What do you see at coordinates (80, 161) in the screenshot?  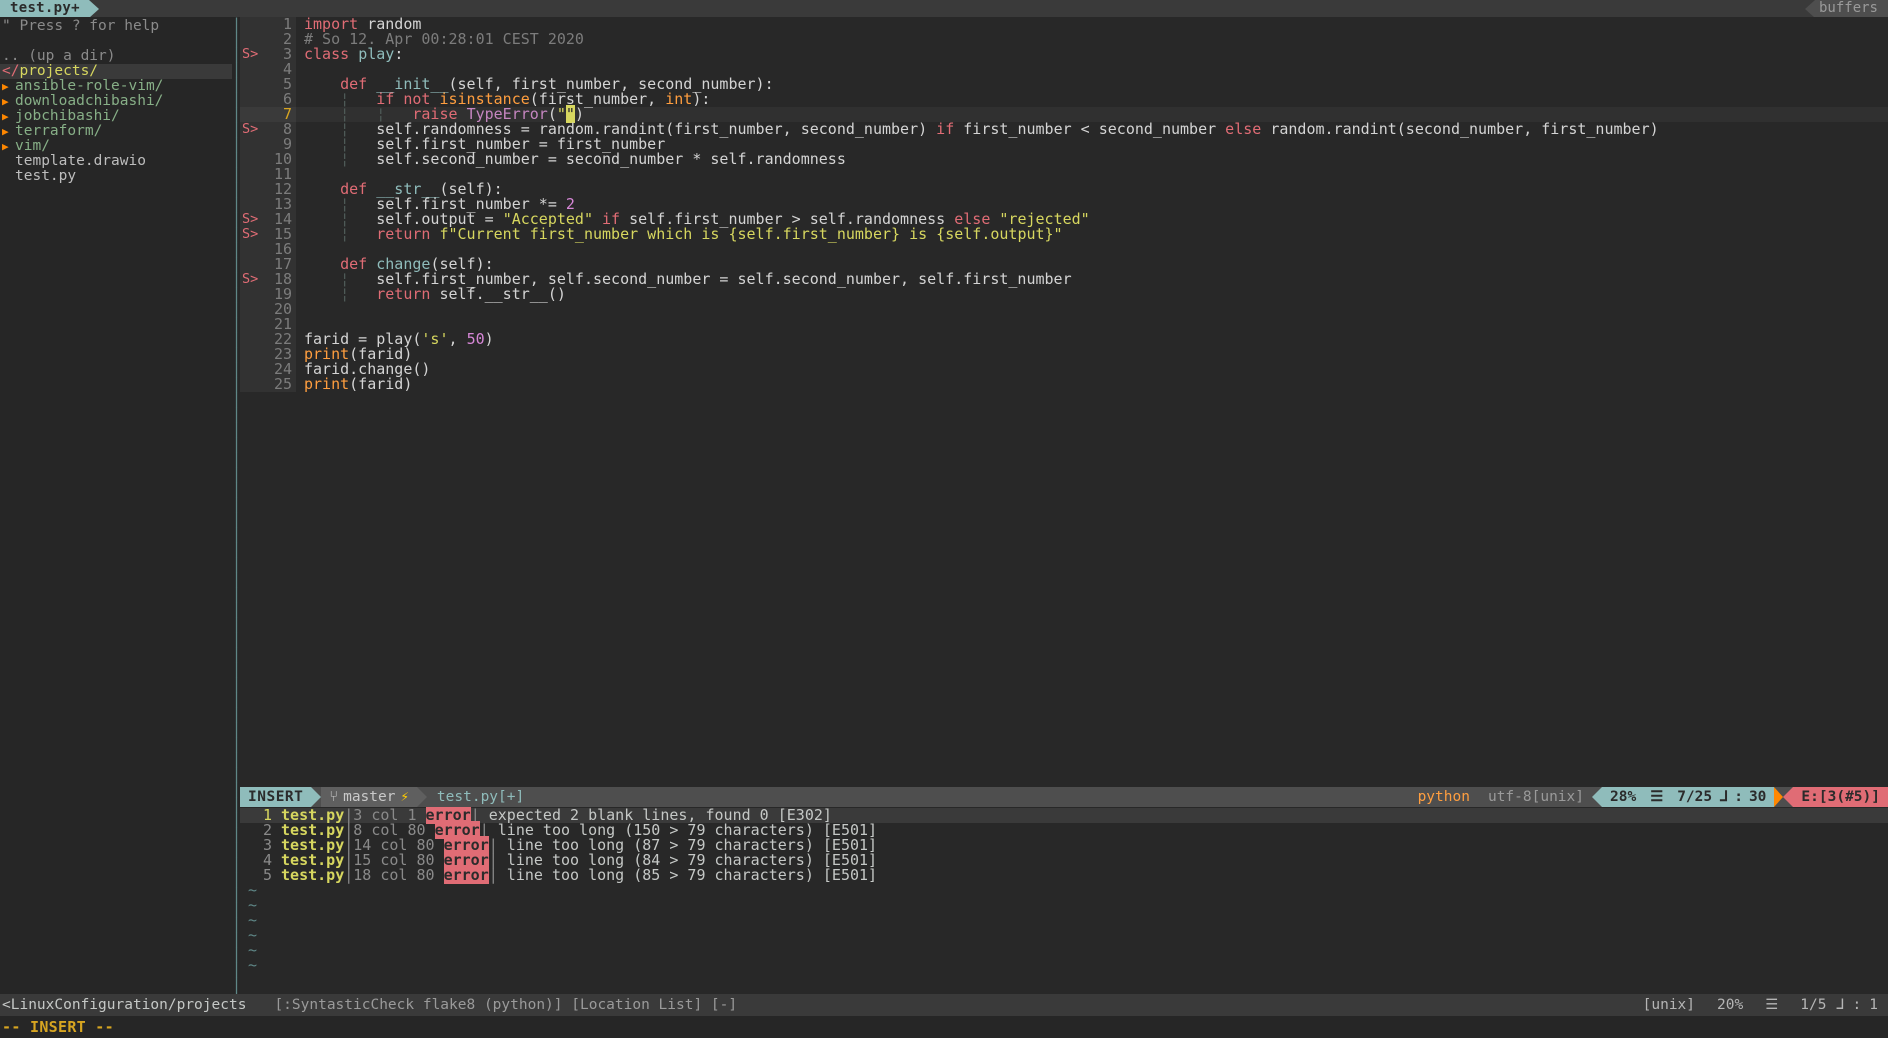 I see `nerdtree-item-label: template.drawio` at bounding box center [80, 161].